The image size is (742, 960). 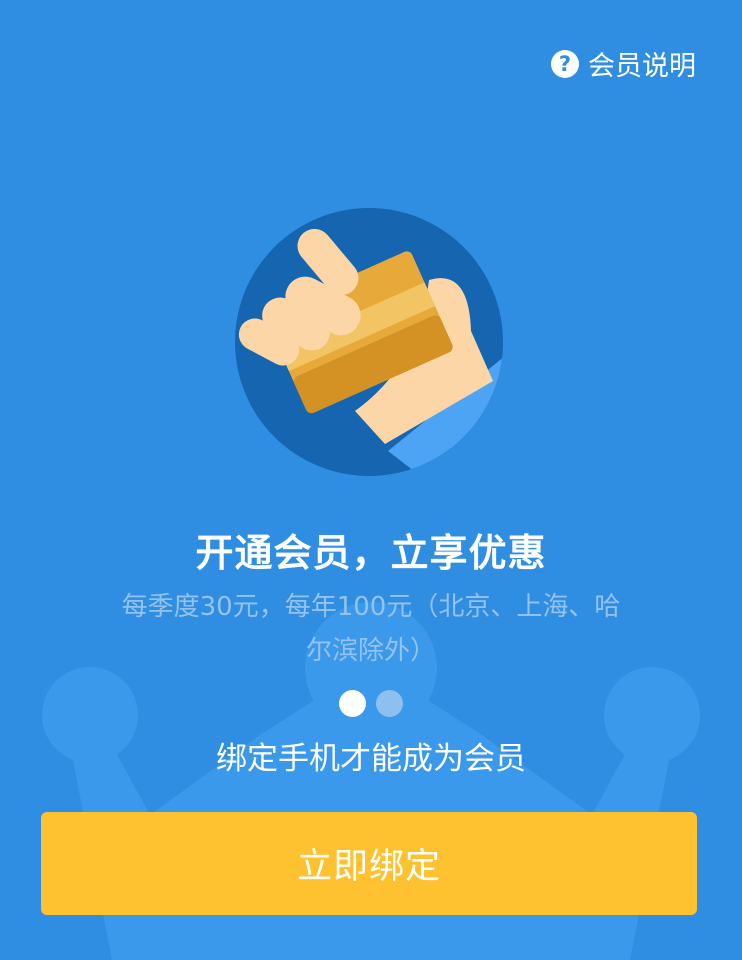 What do you see at coordinates (371, 629) in the screenshot?
I see `price-description: 每季度30元，每年100元（北京、上海、哈尔滨除外）` at bounding box center [371, 629].